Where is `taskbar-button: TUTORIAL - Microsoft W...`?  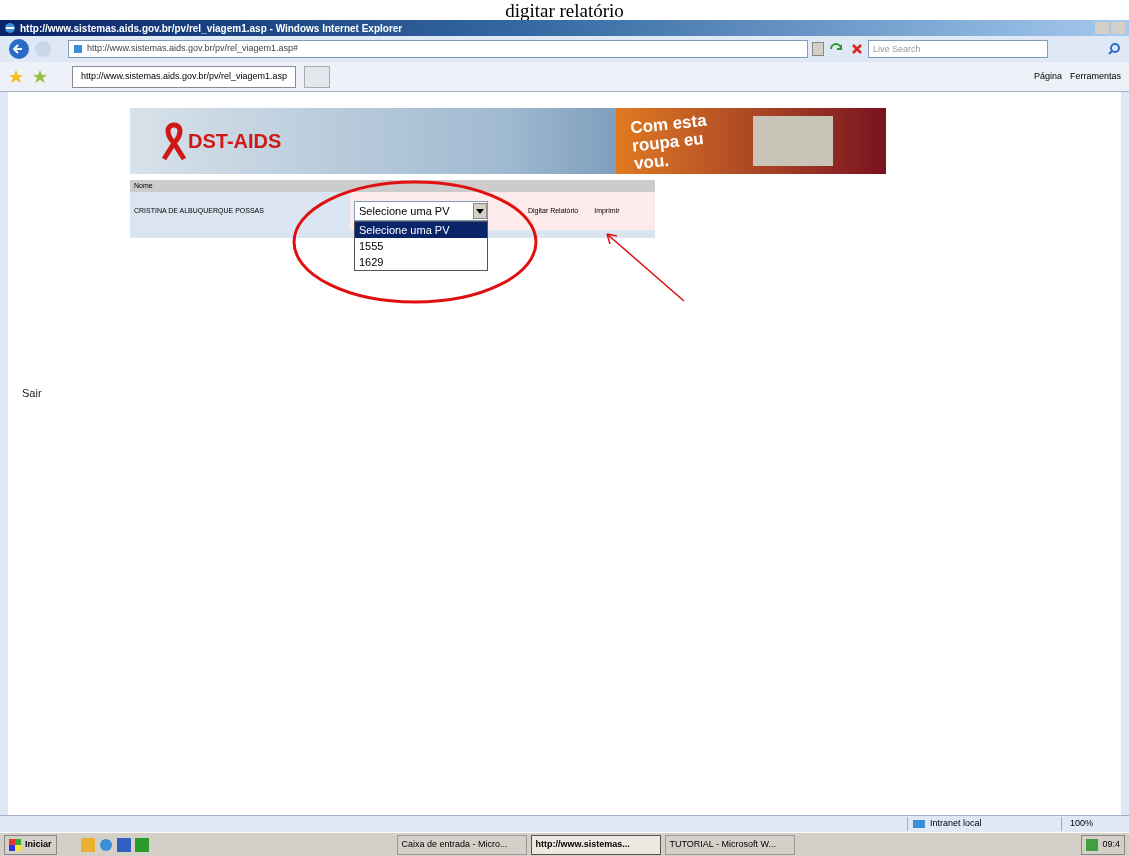 taskbar-button: TUTORIAL - Microsoft W... is located at coordinates (729, 844).